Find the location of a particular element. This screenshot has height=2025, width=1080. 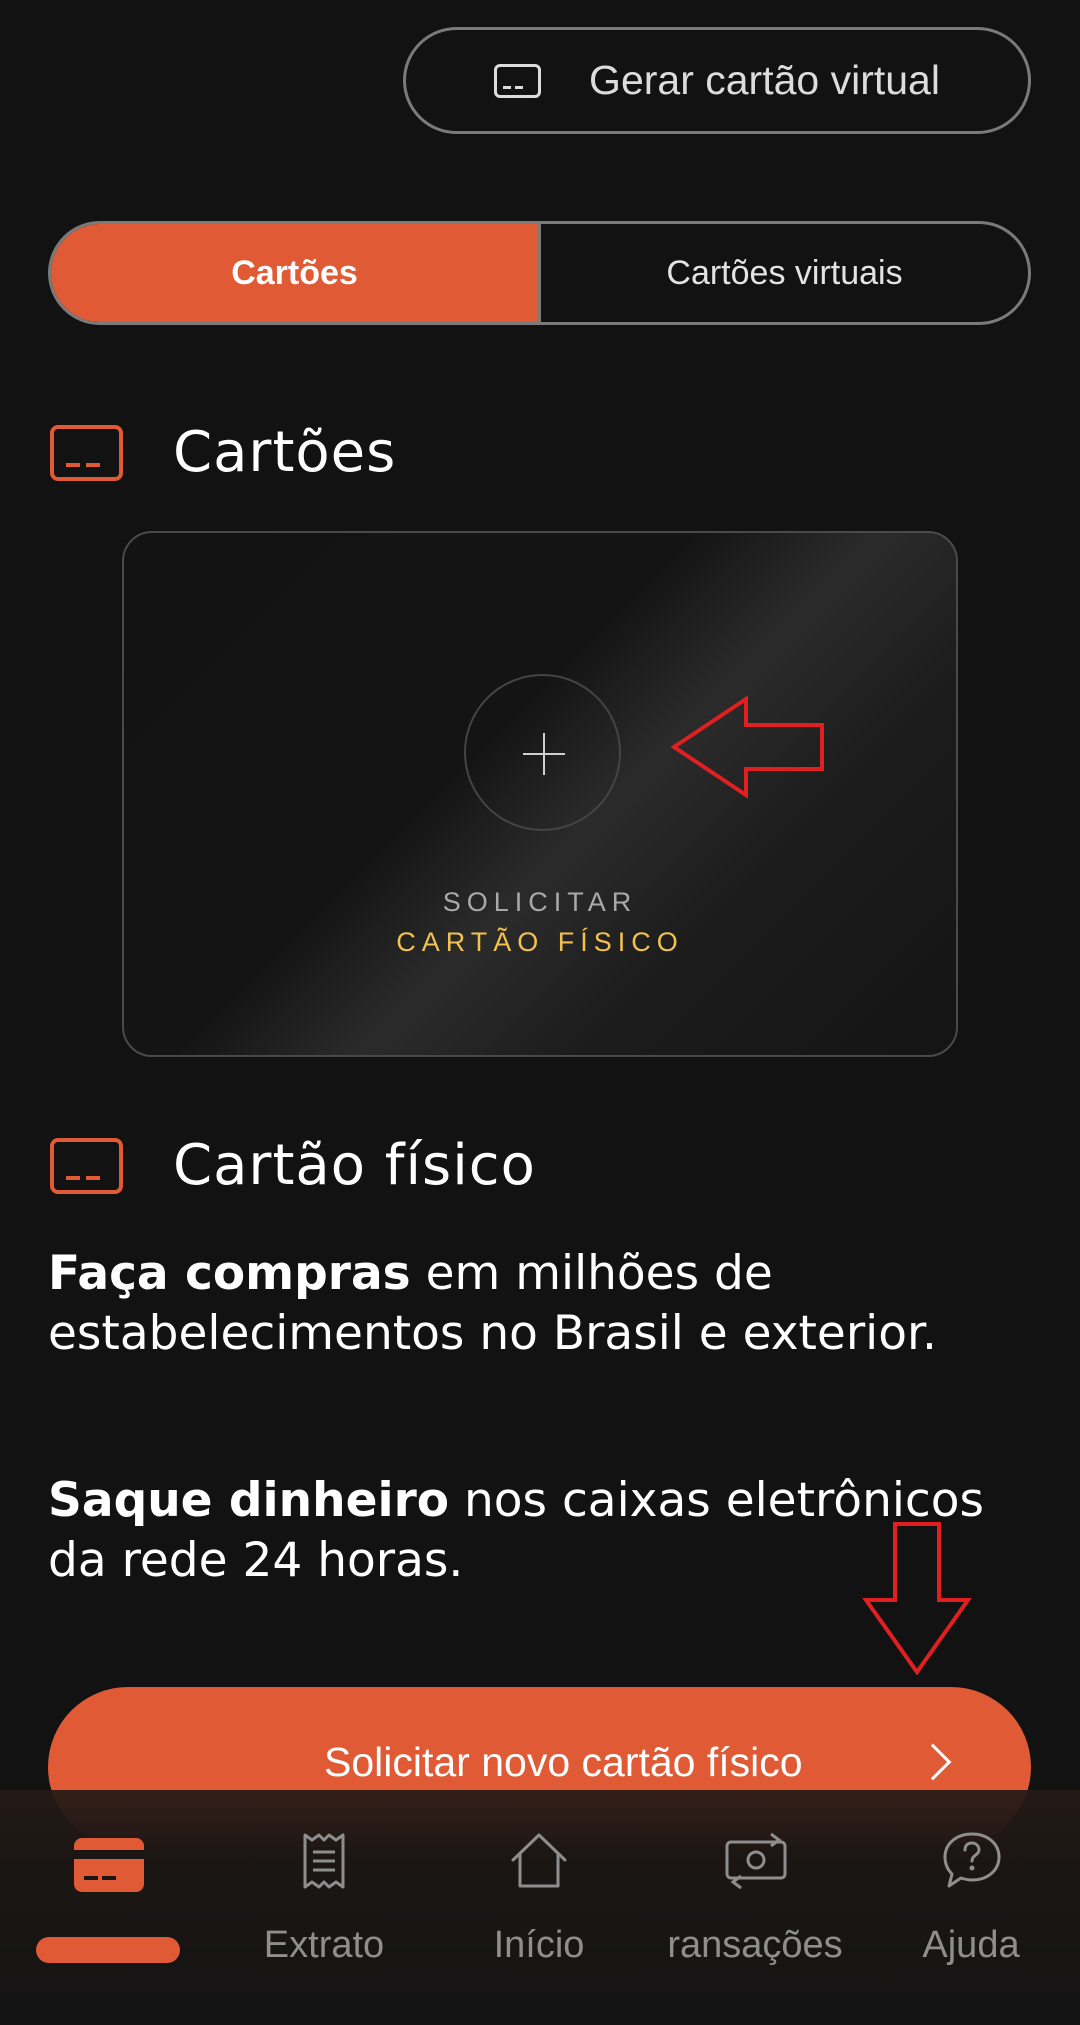

cards-section-title: Cartões is located at coordinates (285, 452).